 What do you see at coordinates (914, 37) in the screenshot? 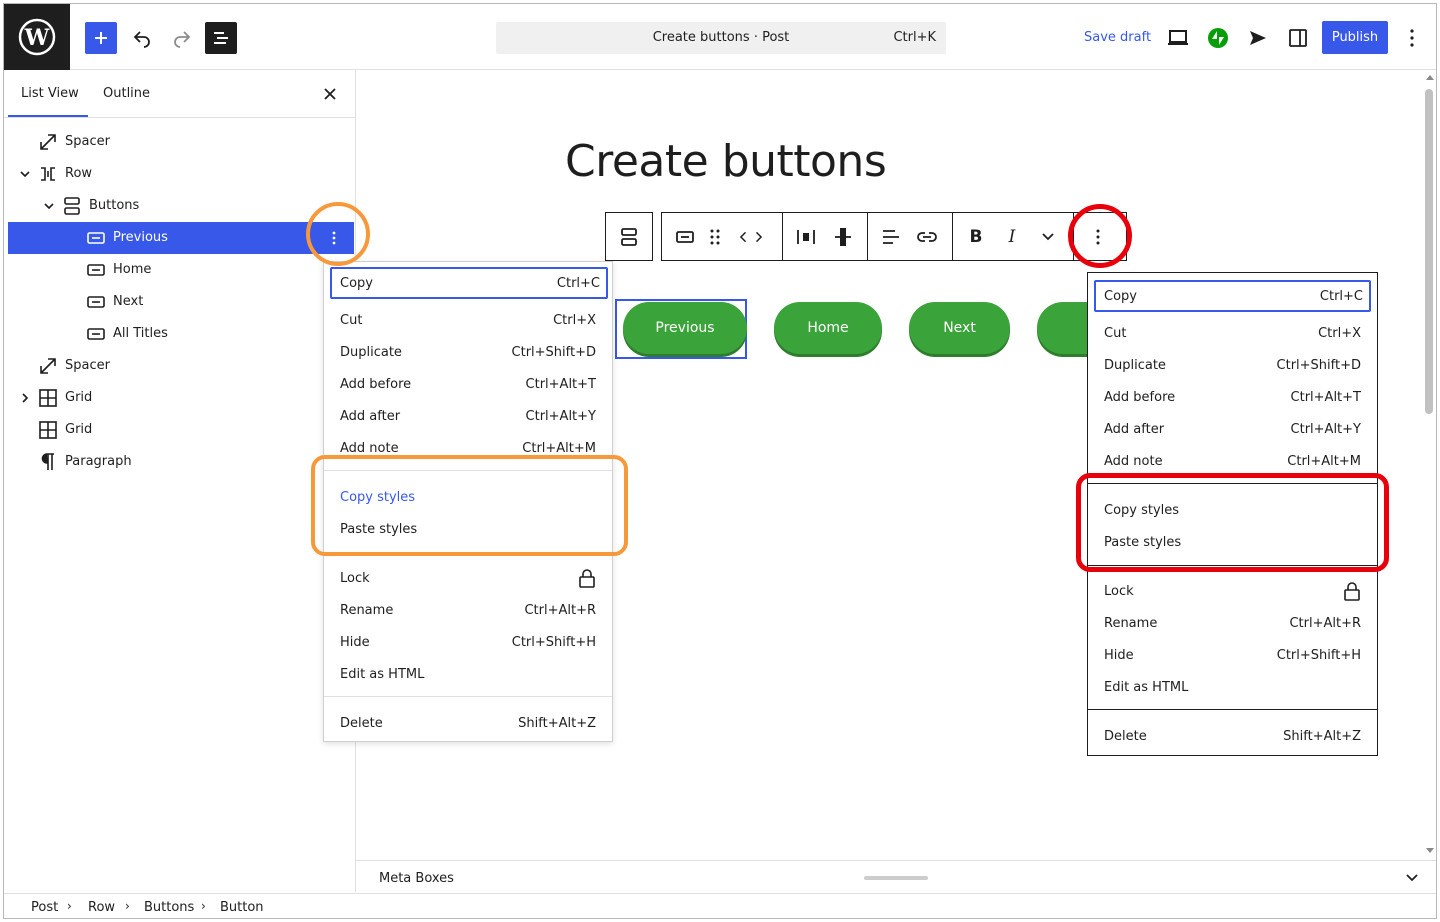
I see `command-shortcut: Ctrl+K` at bounding box center [914, 37].